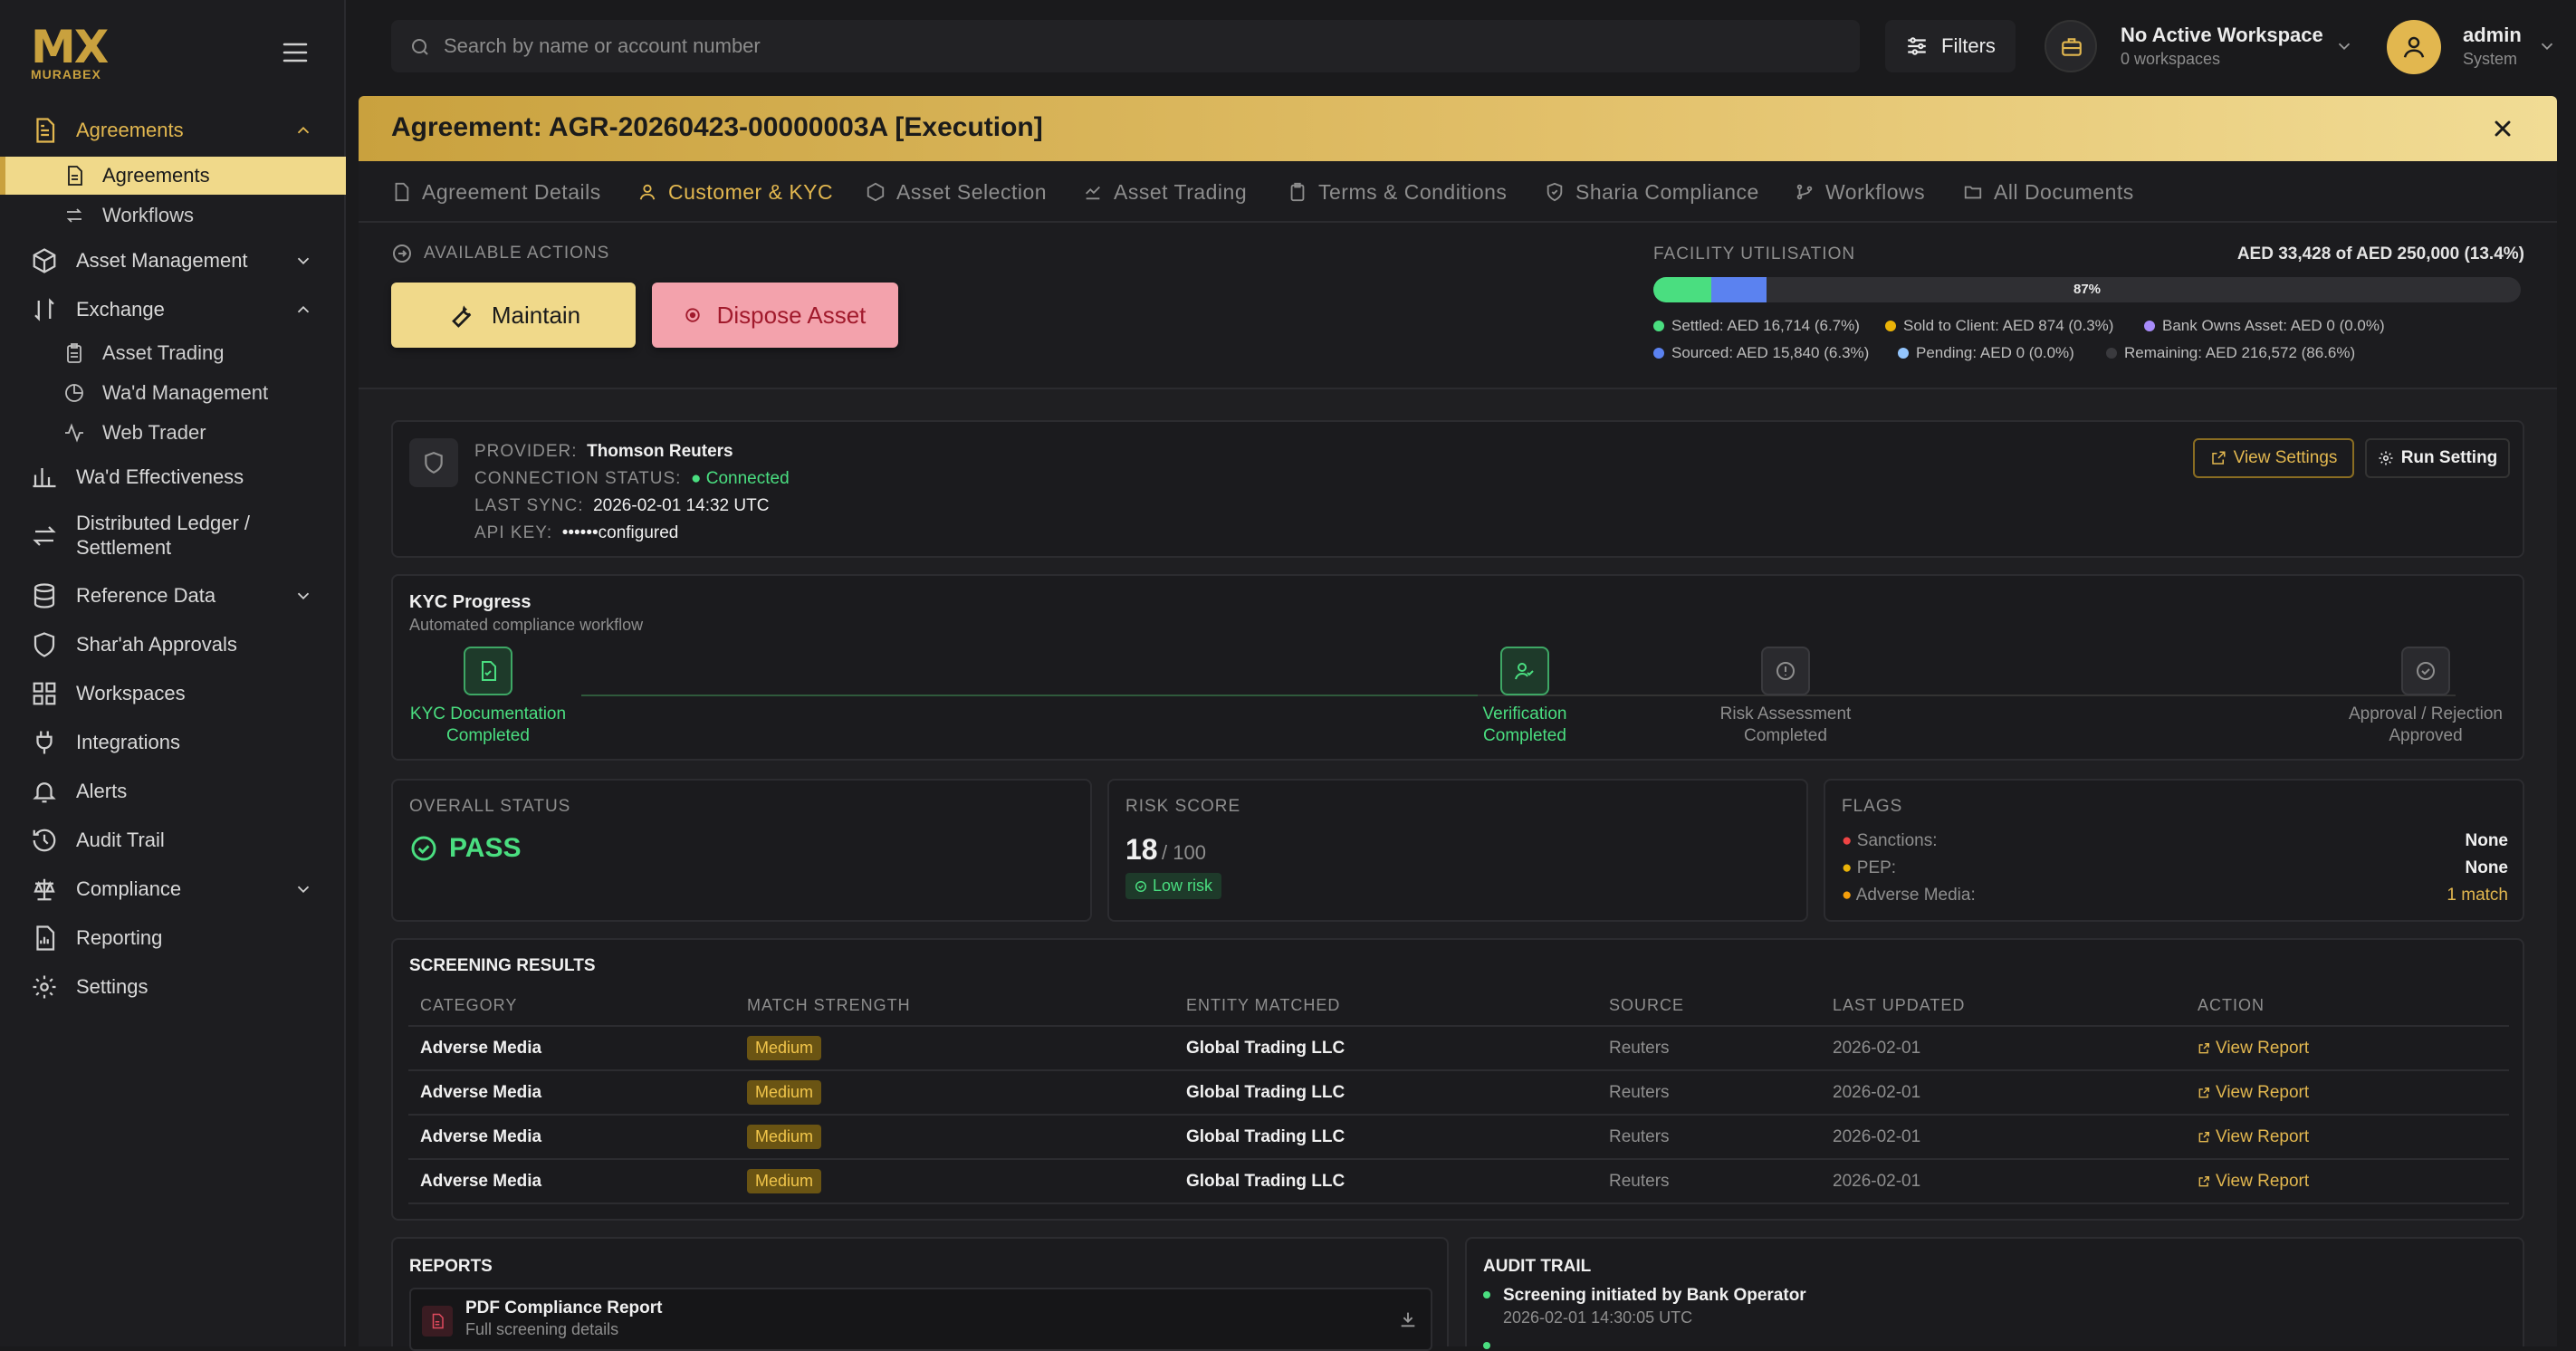 The width and height of the screenshot is (2576, 1351). What do you see at coordinates (74, 52) in the screenshot?
I see `murabex-logo: MX MURABEX` at bounding box center [74, 52].